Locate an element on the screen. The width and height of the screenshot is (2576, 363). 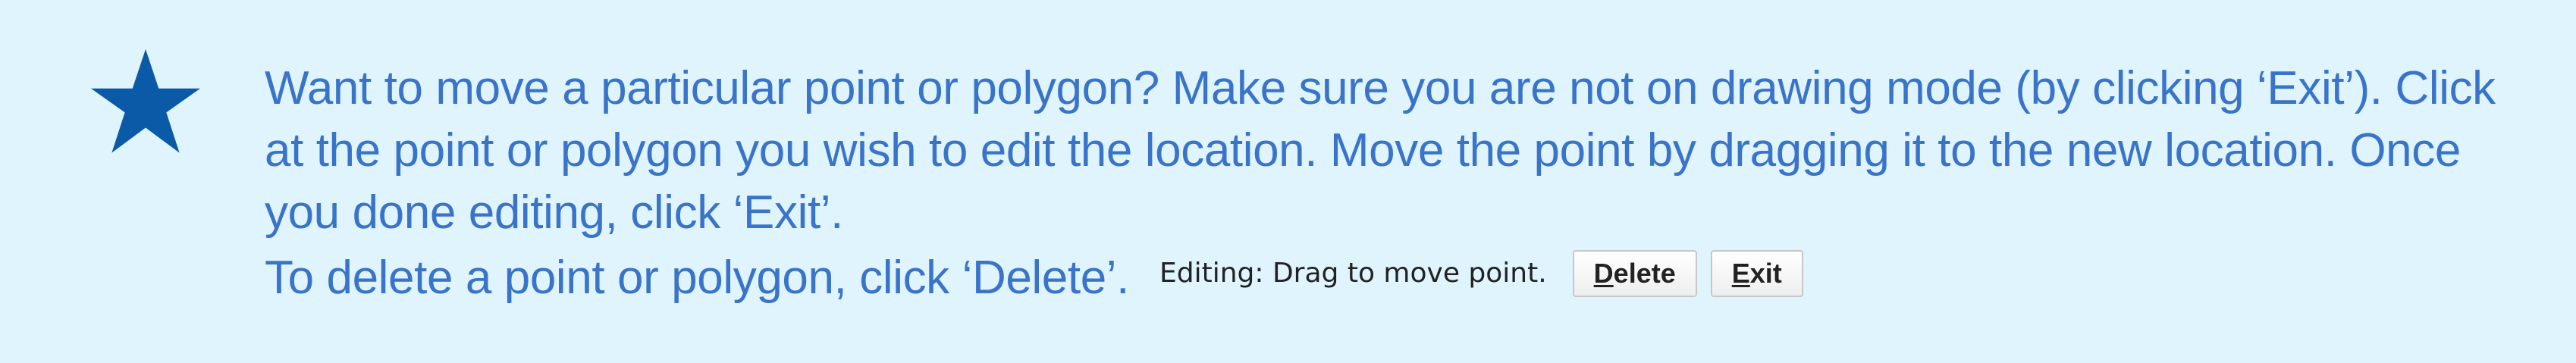
star-icon is located at coordinates (145, 101).